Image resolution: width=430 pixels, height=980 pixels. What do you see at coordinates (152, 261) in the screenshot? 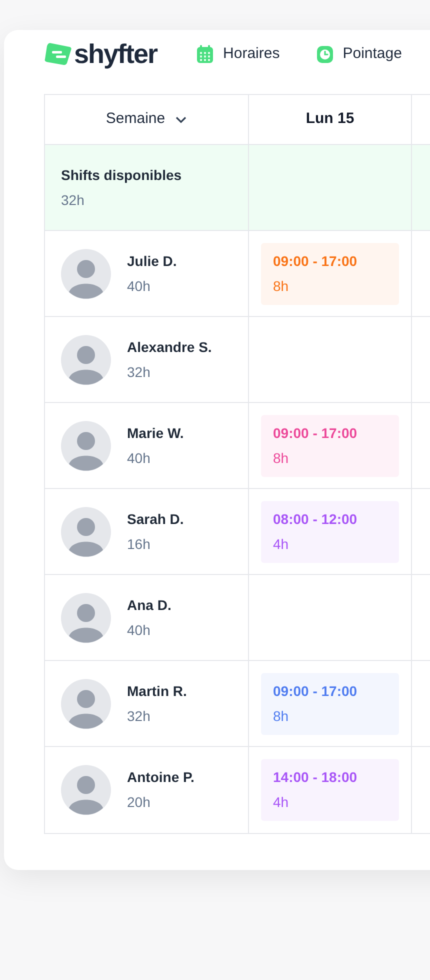
I see `employee-name: Julie D.` at bounding box center [152, 261].